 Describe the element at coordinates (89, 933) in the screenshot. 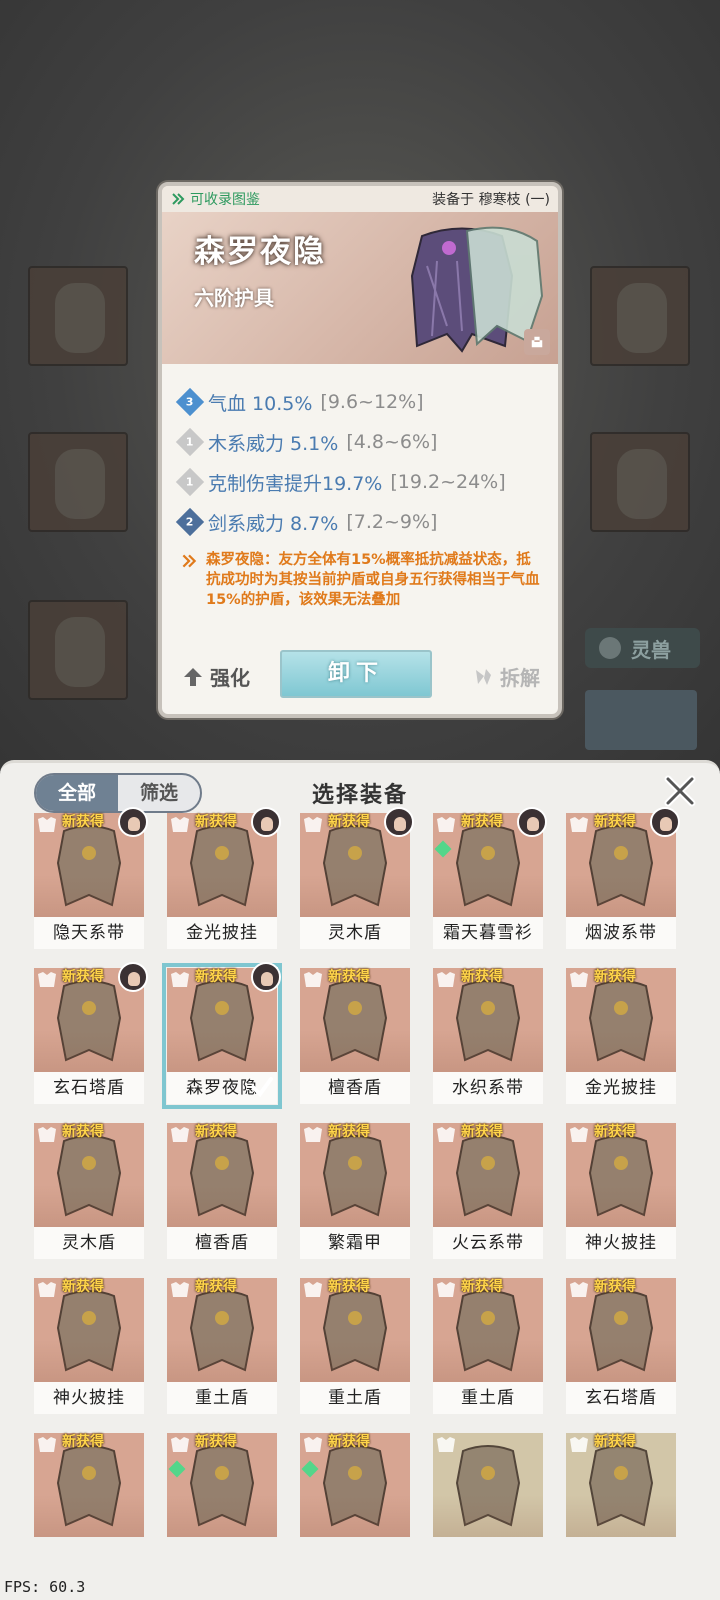

I see `equipment-name: 隐天系带` at that location.